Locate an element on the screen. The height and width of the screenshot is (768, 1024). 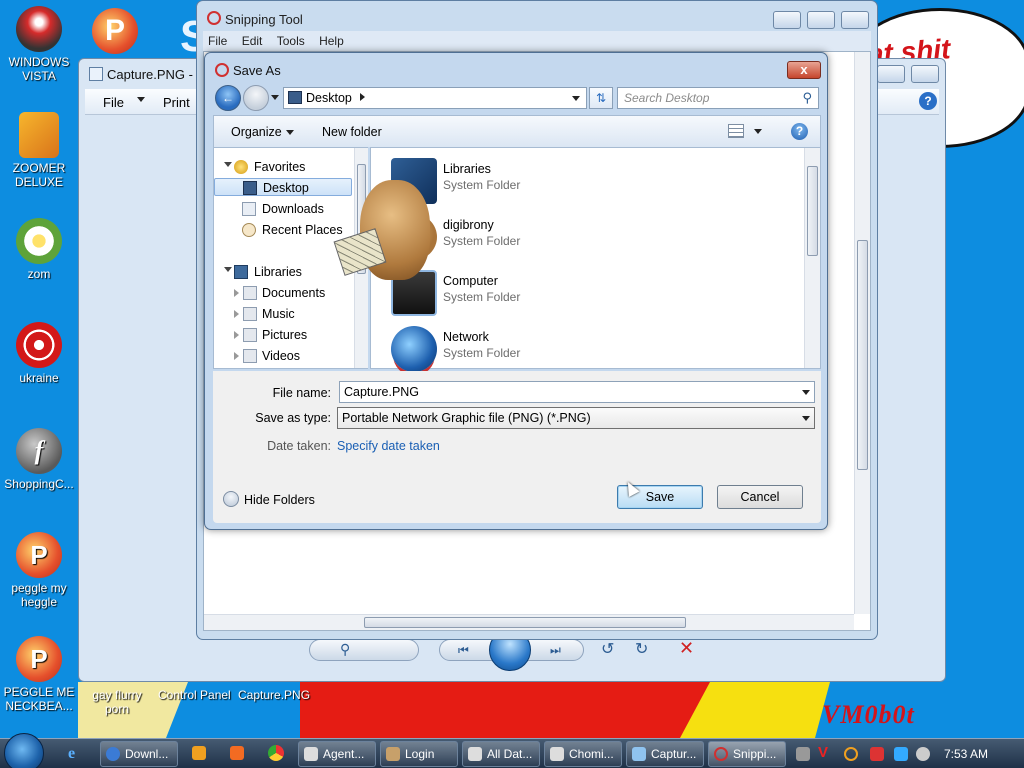
menu-file: File is located at coordinates (217, 41).